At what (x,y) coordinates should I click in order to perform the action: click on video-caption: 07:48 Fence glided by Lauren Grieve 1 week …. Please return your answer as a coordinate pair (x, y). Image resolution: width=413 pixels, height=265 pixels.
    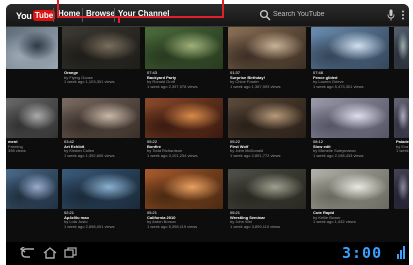
    Looking at the image, I should click on (338, 79).